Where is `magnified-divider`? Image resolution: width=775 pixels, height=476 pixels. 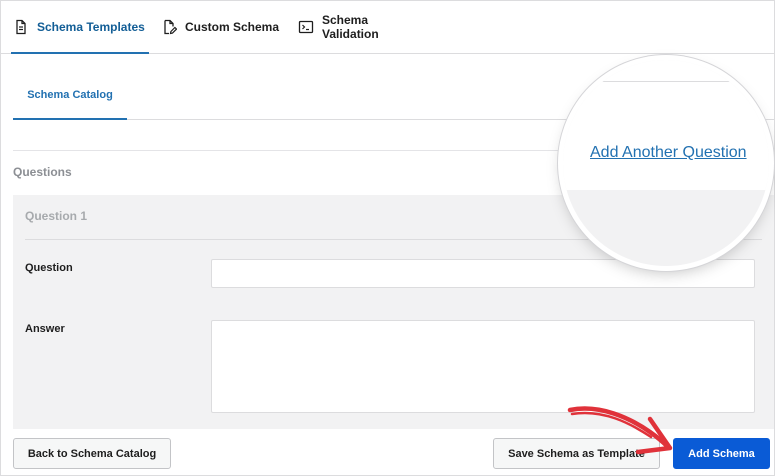 magnified-divider is located at coordinates (666, 81).